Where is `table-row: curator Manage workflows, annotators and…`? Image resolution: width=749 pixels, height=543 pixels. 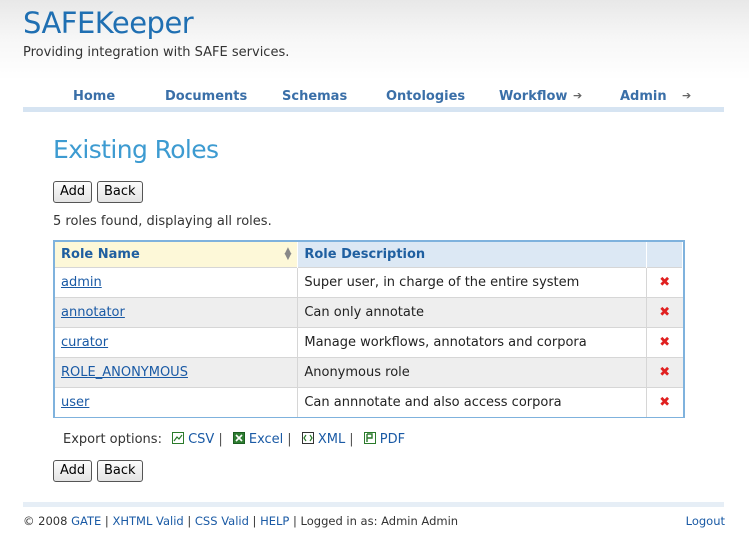
table-row: curator Manage workflows, annotators and… is located at coordinates (369, 341).